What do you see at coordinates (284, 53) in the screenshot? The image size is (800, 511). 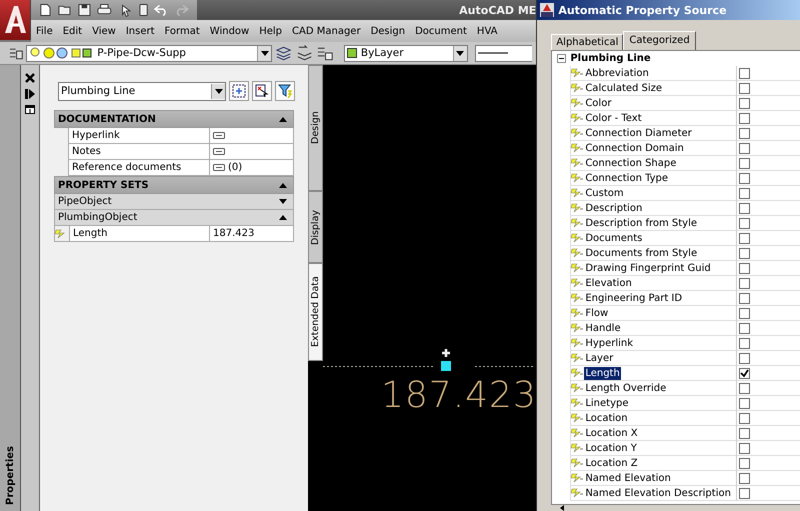 I see `layers-icon` at bounding box center [284, 53].